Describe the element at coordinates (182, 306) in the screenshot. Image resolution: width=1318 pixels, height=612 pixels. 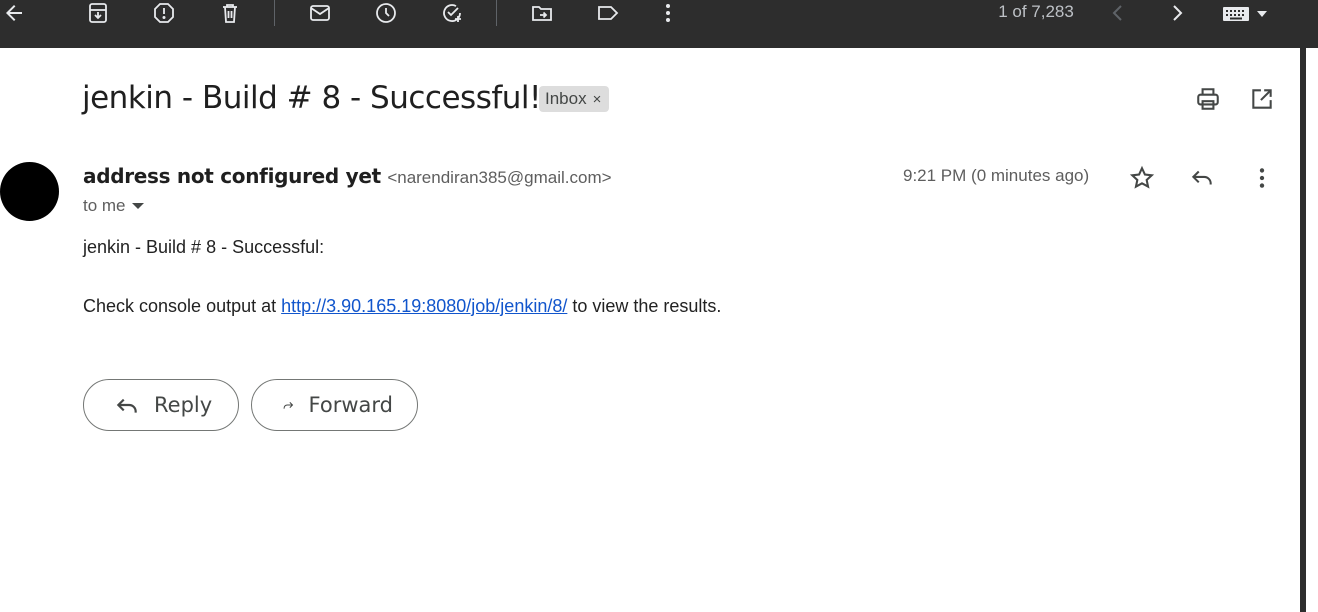
I see `body-text: Check console output at` at that location.